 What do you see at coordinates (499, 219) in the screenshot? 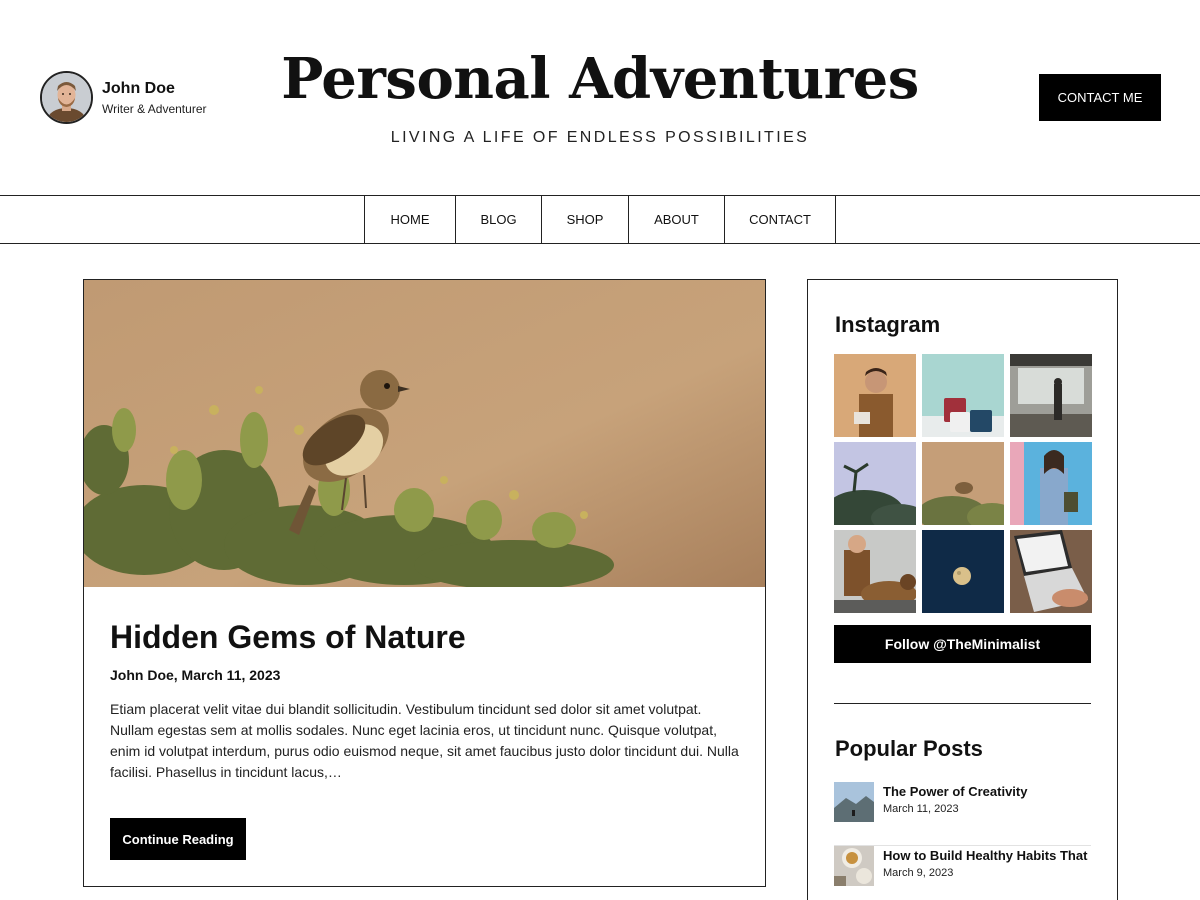
I see `nav-item-blog: BLOG` at bounding box center [499, 219].